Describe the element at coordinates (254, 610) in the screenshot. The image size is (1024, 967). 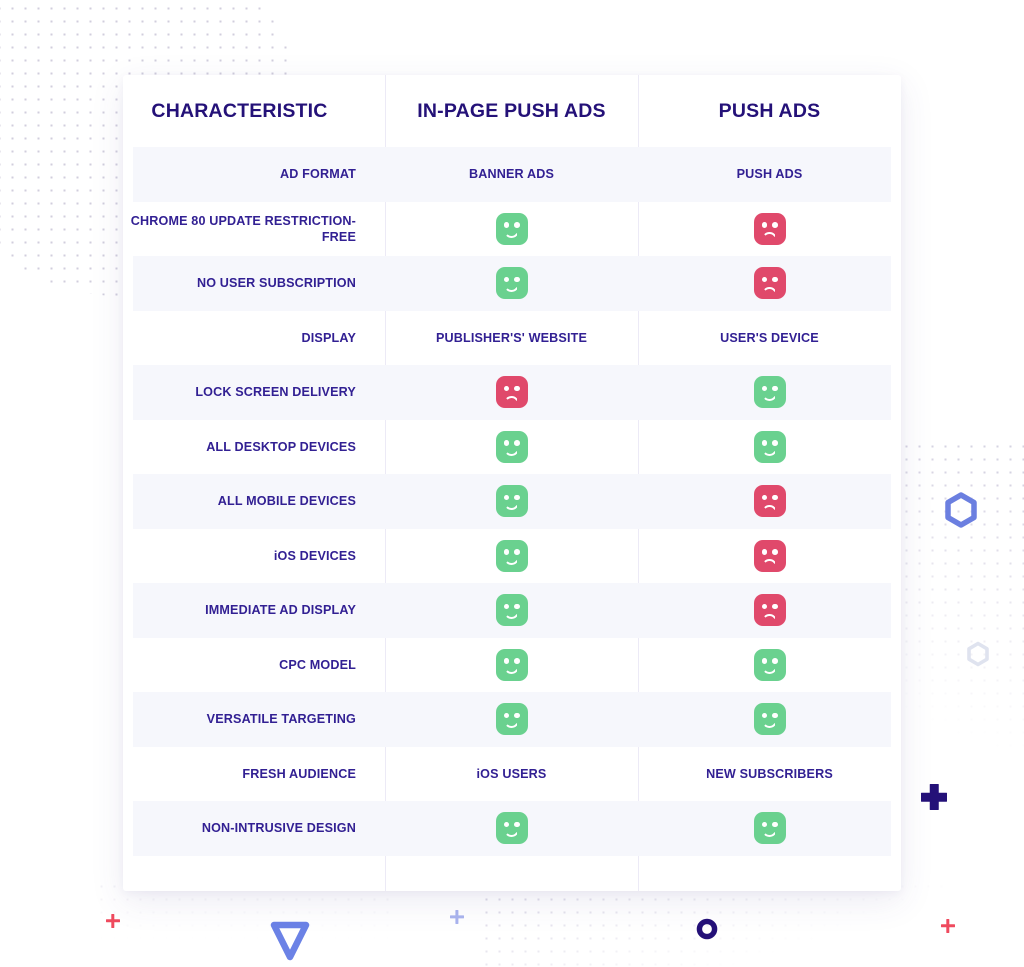
I see `characteristic-cell: IMMEDIATE AD DISPLAY` at that location.